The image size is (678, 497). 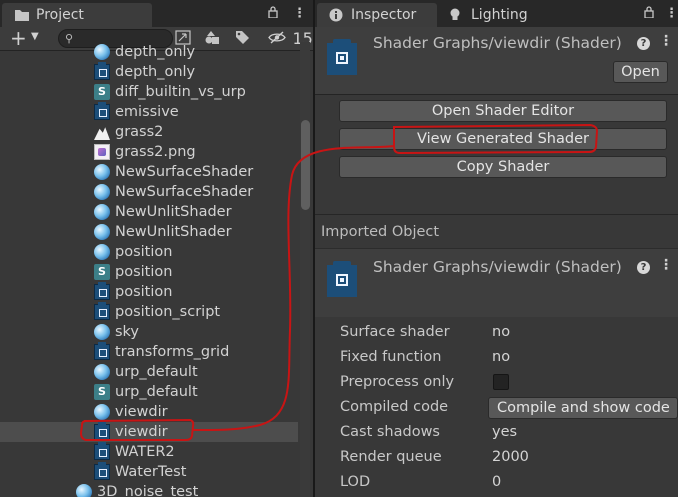 What do you see at coordinates (394, 407) in the screenshot?
I see `prop-compiled-code-label: Compiled code` at bounding box center [394, 407].